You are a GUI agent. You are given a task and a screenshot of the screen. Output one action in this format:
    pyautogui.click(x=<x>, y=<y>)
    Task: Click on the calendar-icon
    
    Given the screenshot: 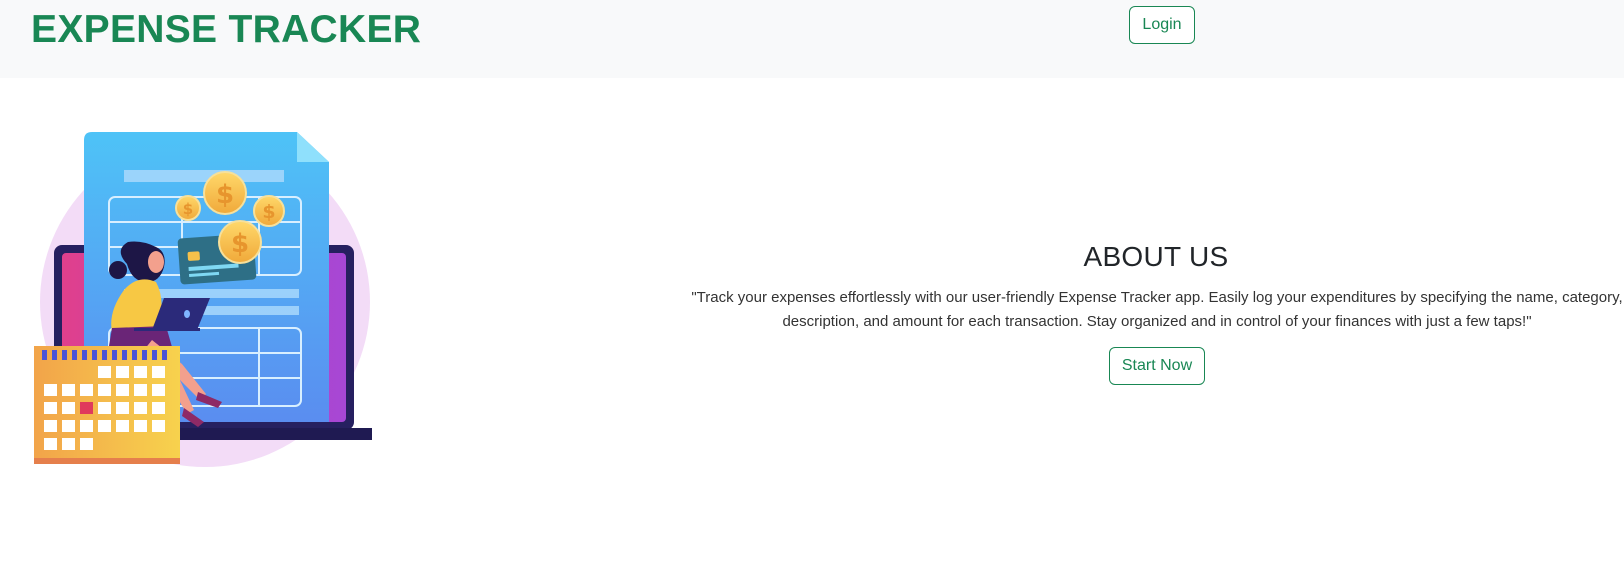 What is the action you would take?
    pyautogui.click(x=107, y=405)
    